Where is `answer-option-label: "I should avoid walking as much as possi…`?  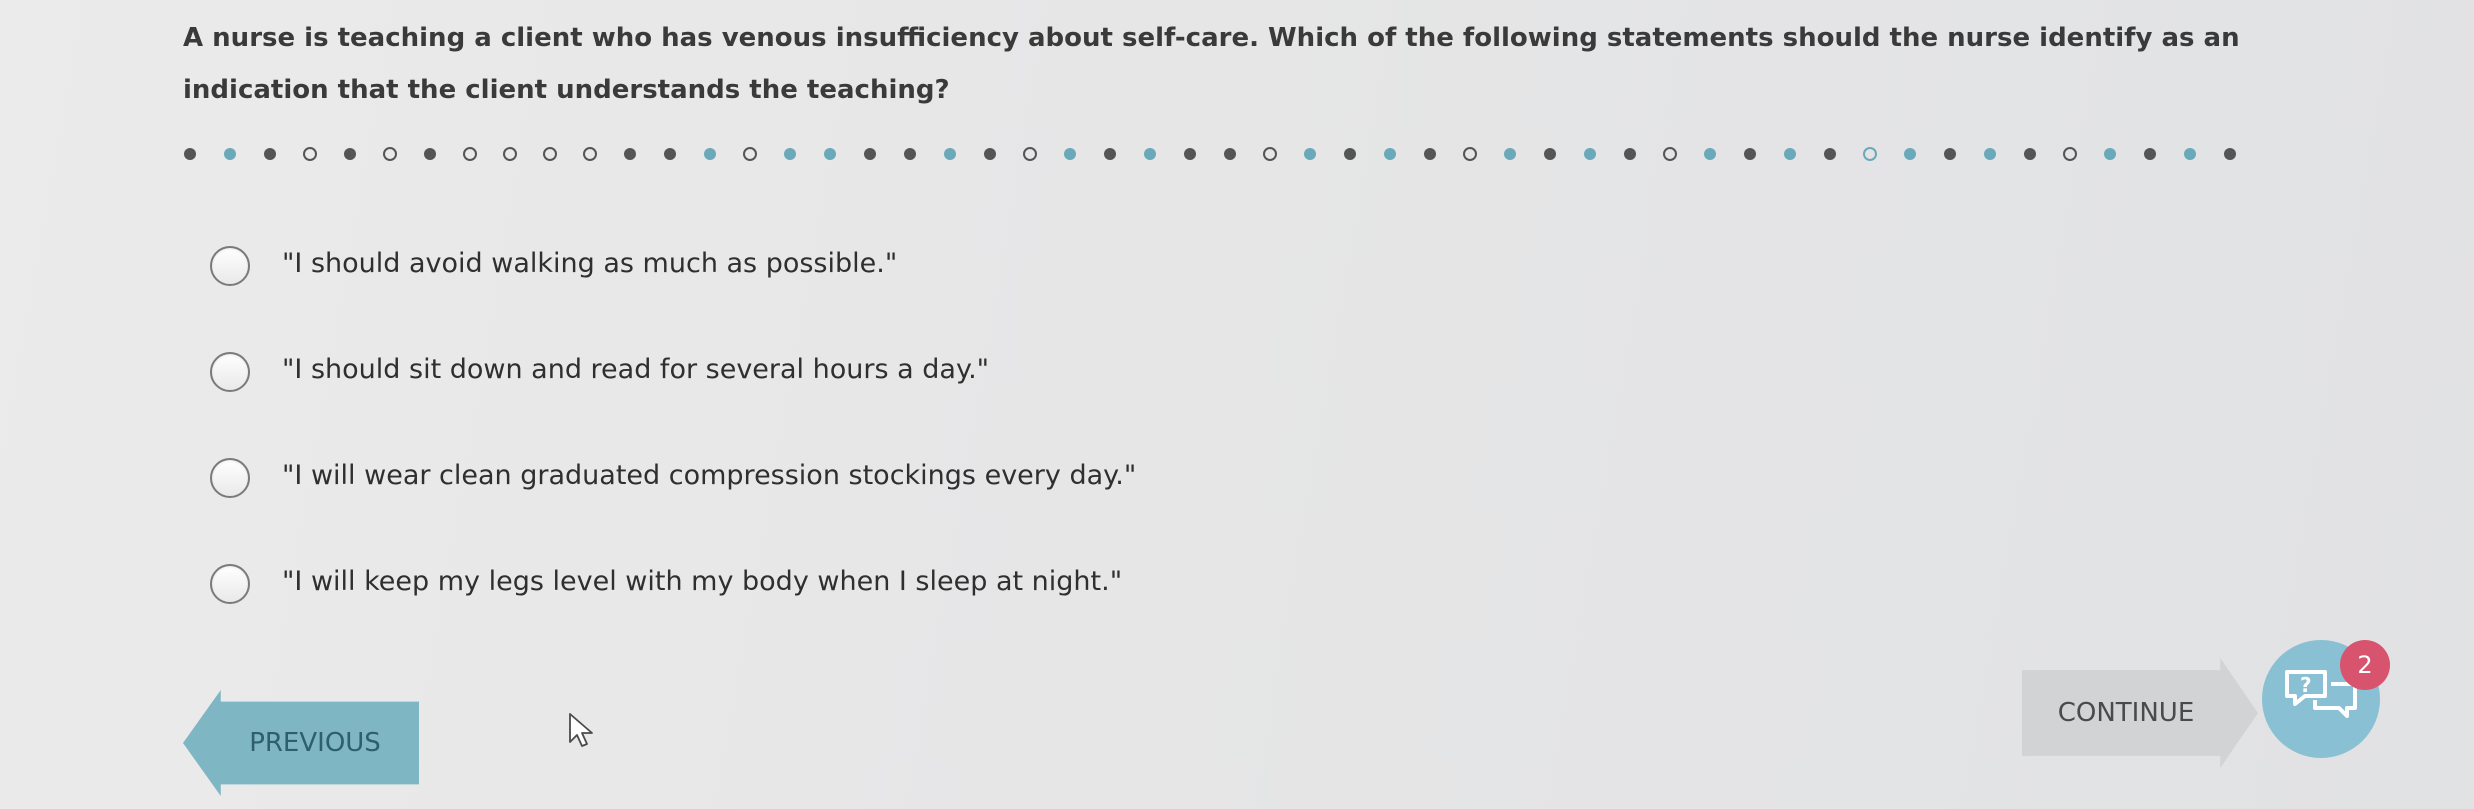 answer-option-label: "I should avoid walking as much as possi… is located at coordinates (590, 263).